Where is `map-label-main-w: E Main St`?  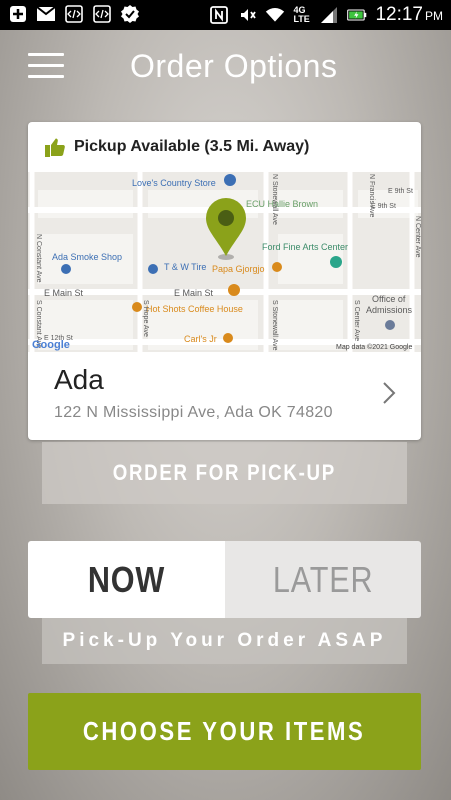
map-label-main-w: E Main St is located at coordinates (64, 293).